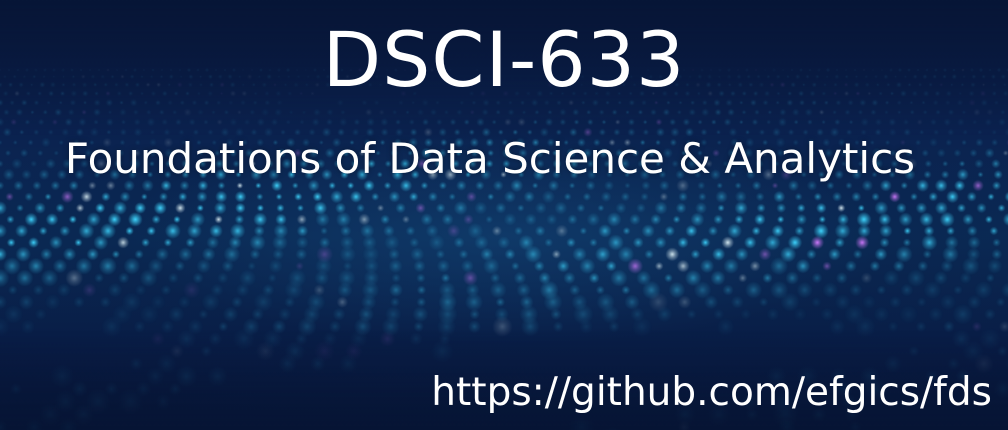  What do you see at coordinates (711, 392) in the screenshot?
I see `repository-url: https://github.com/efgics/fds` at bounding box center [711, 392].